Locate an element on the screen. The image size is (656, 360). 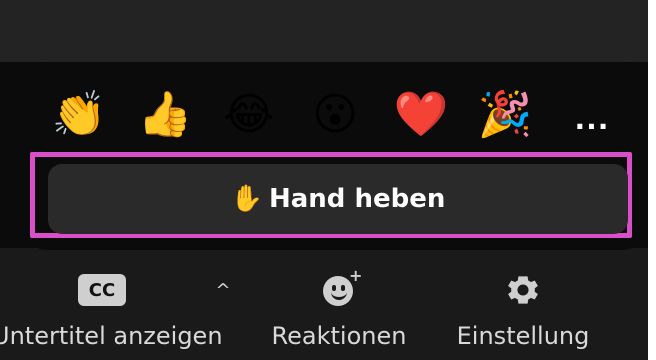
raise-hand-label: Hand heben is located at coordinates (357, 199).